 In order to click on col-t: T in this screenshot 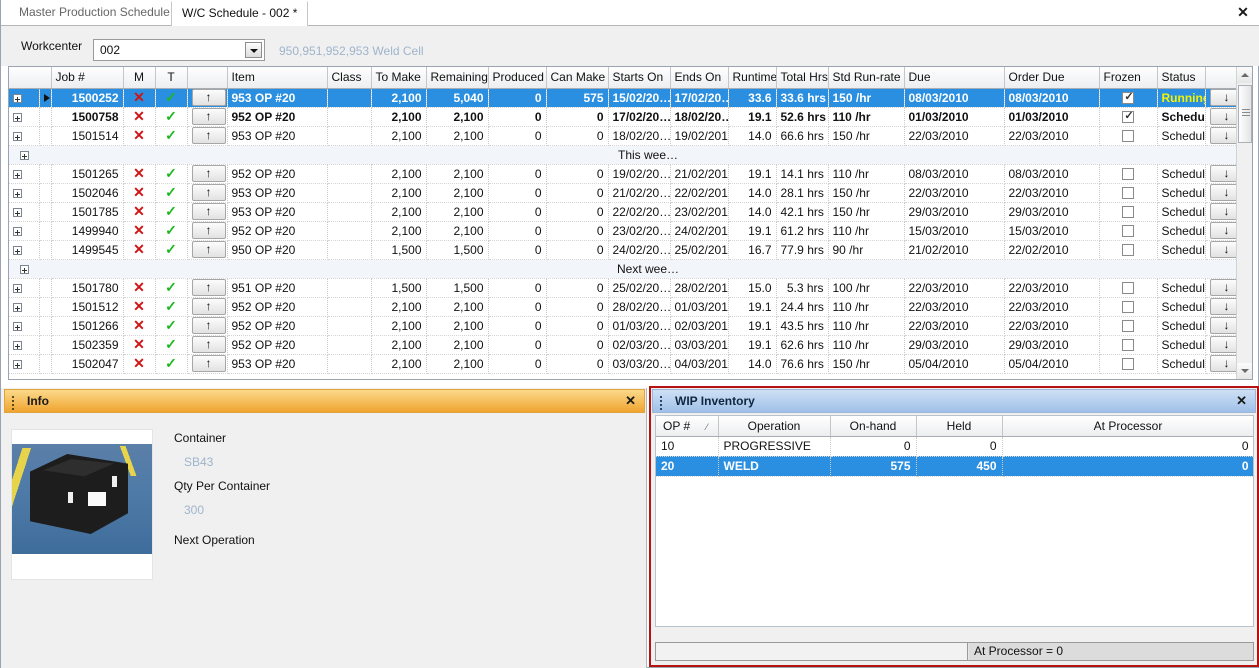, I will do `click(171, 78)`.